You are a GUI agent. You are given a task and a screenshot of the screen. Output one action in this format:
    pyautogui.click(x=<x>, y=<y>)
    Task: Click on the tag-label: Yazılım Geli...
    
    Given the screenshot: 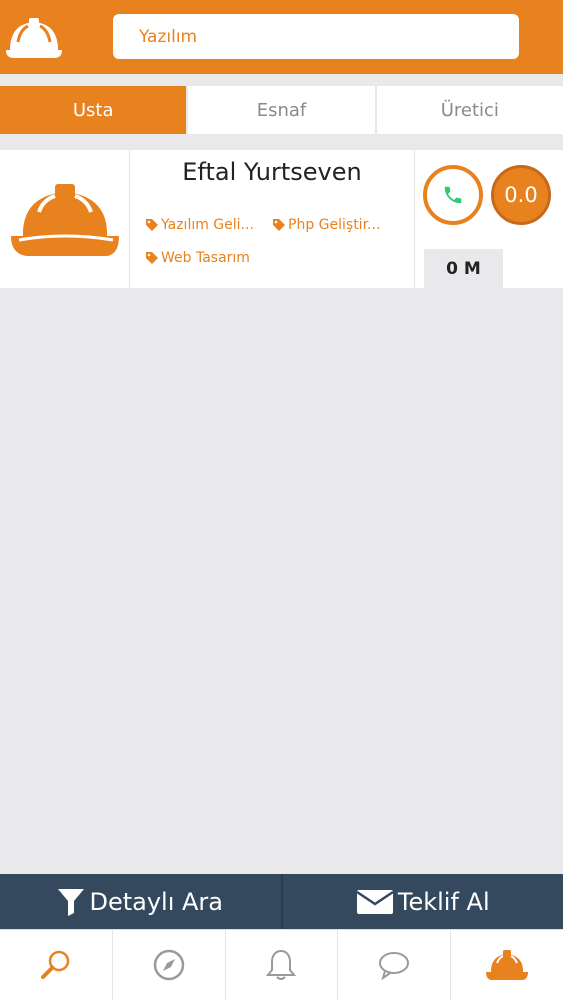 What is the action you would take?
    pyautogui.click(x=207, y=225)
    